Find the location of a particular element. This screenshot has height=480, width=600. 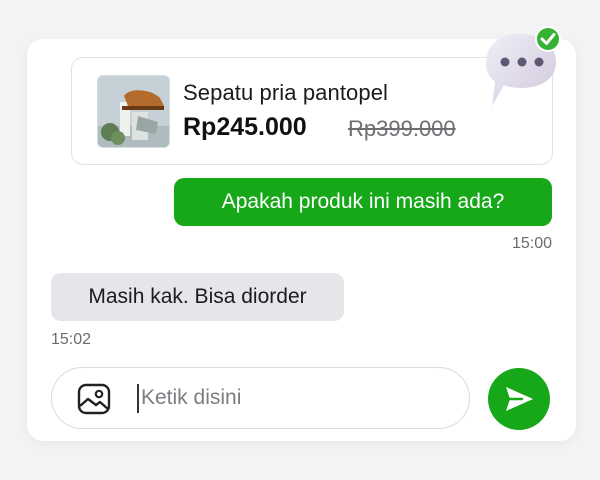

product-image is located at coordinates (133, 111).